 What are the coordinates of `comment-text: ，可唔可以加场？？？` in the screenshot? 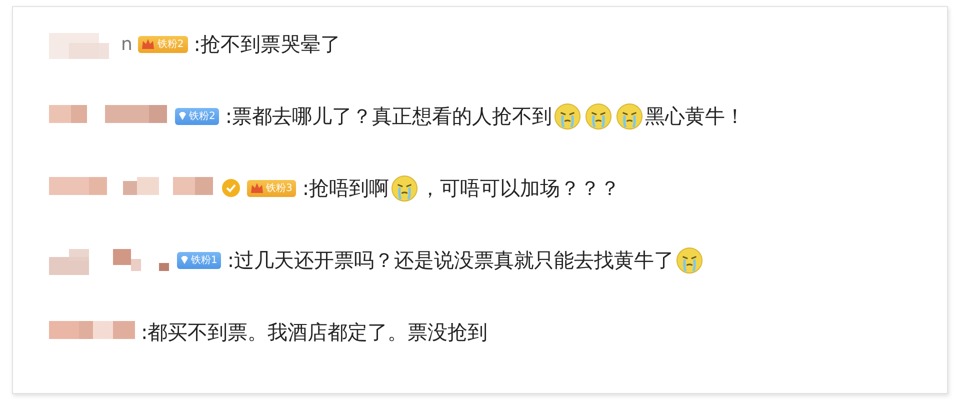 It's located at (520, 188).